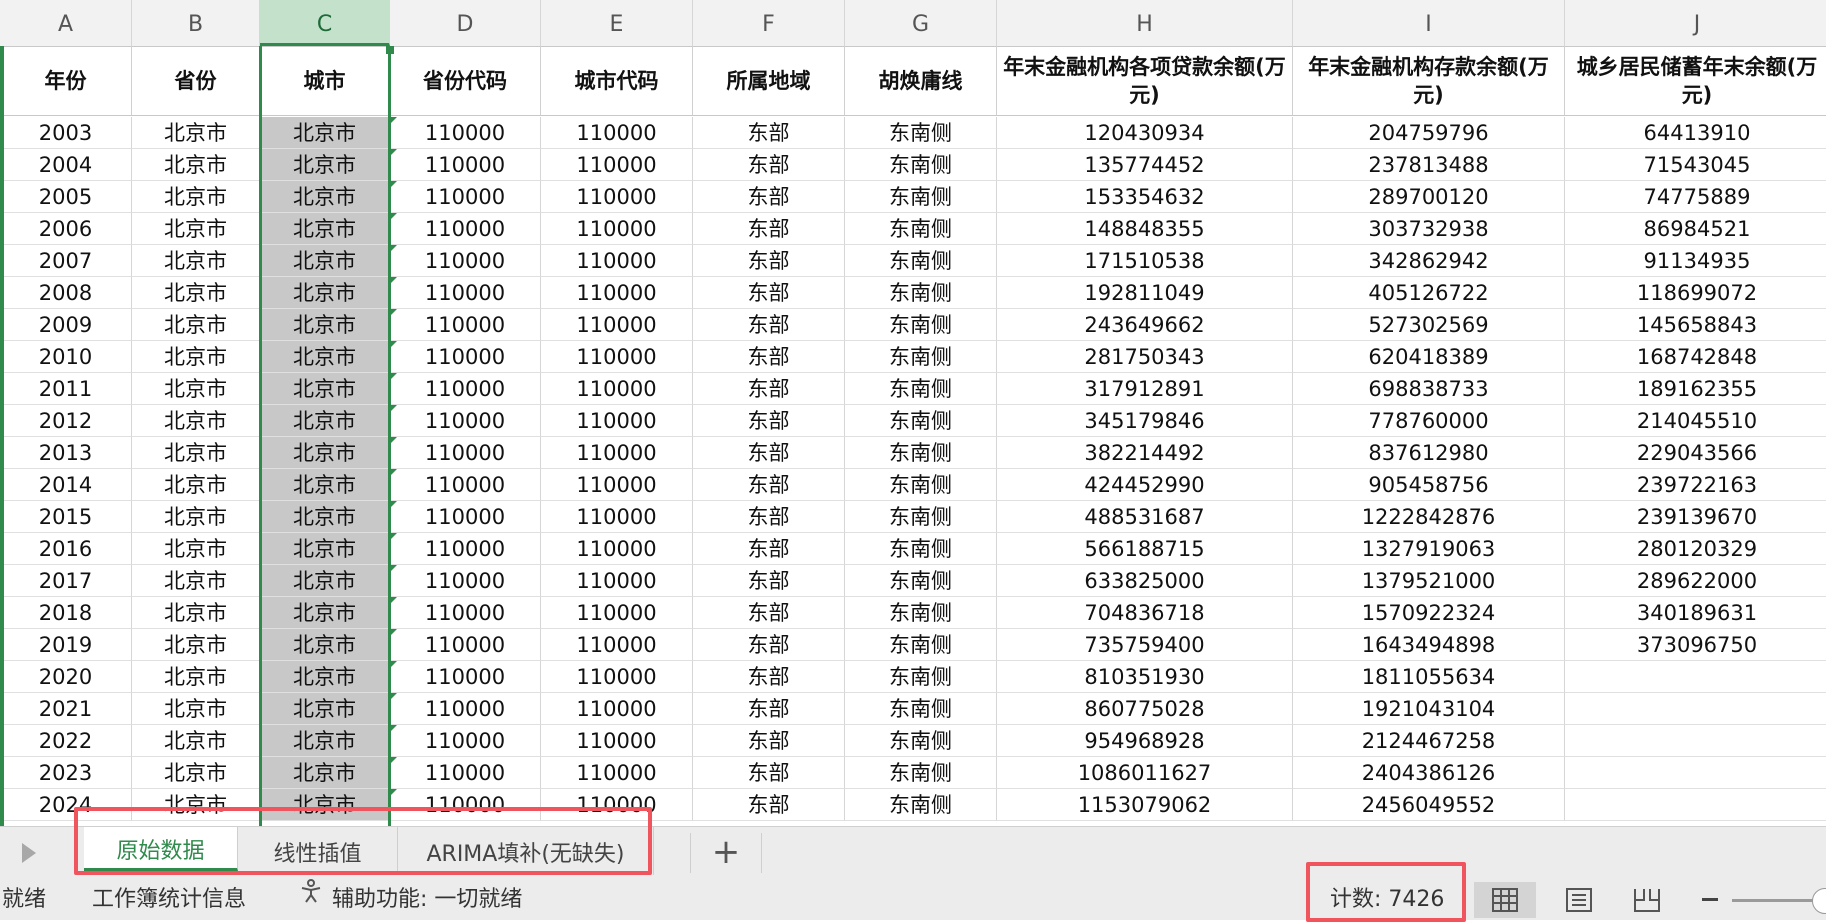  Describe the element at coordinates (169, 898) in the screenshot. I see `workbook-stats-button: 工作簿统计信息` at that location.